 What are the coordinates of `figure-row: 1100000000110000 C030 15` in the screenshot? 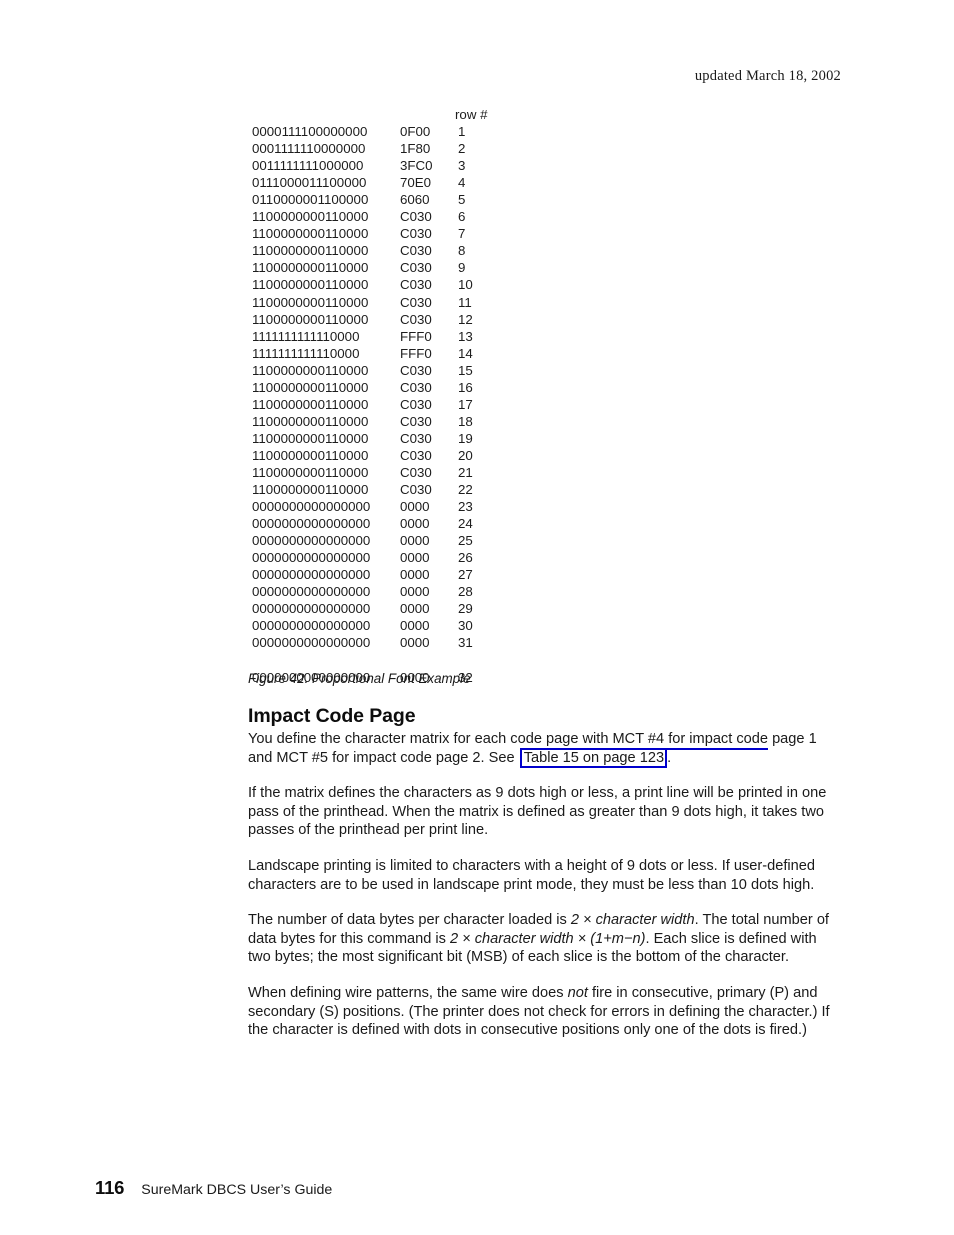 It's located at (402, 370).